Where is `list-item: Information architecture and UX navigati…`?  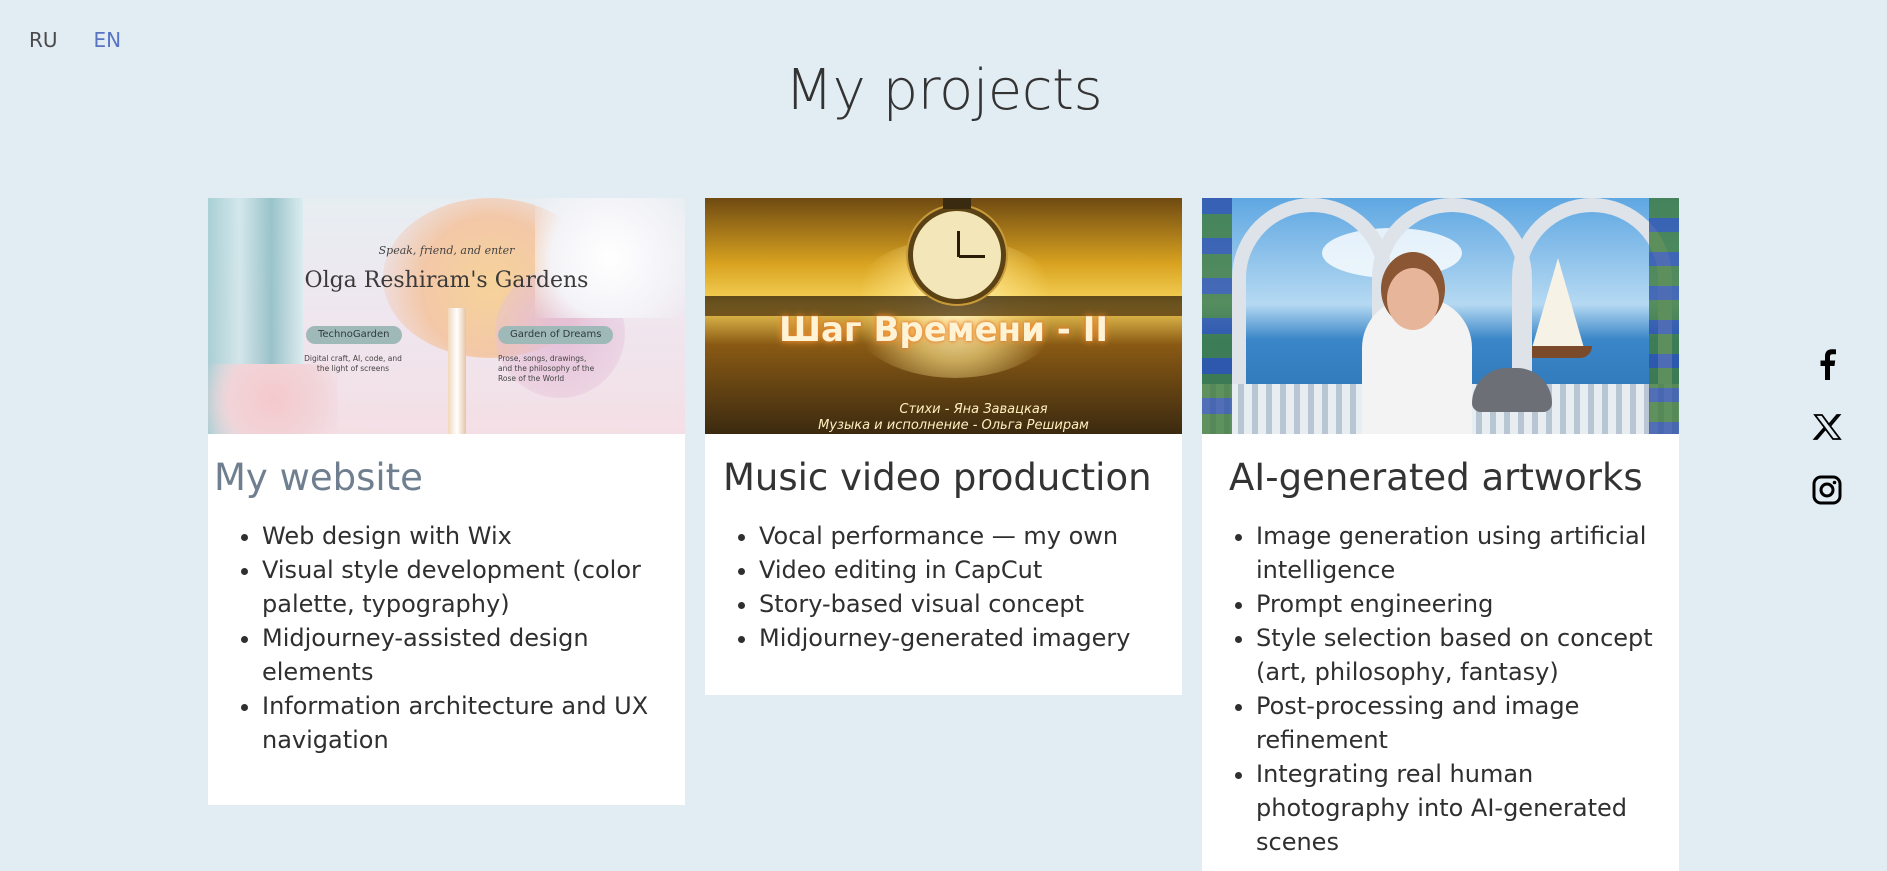
list-item: Information architecture and UX navigati… is located at coordinates (460, 723).